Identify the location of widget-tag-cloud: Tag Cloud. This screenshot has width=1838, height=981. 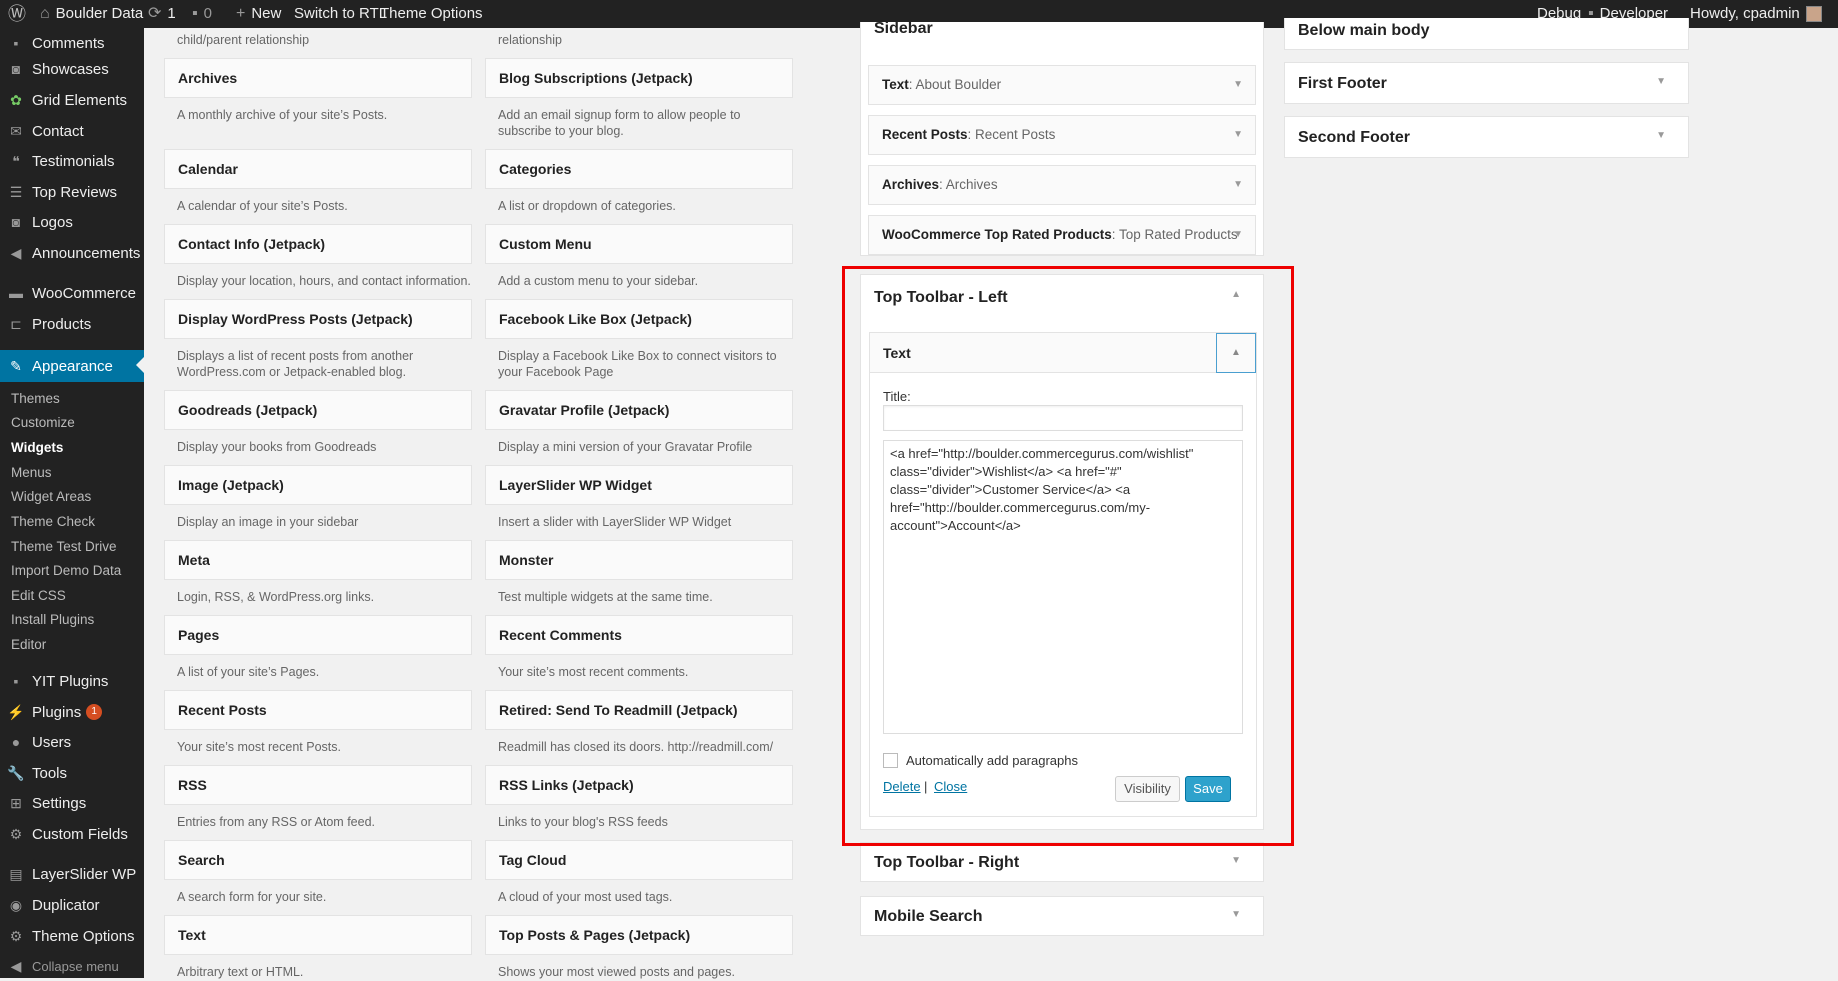
(639, 860).